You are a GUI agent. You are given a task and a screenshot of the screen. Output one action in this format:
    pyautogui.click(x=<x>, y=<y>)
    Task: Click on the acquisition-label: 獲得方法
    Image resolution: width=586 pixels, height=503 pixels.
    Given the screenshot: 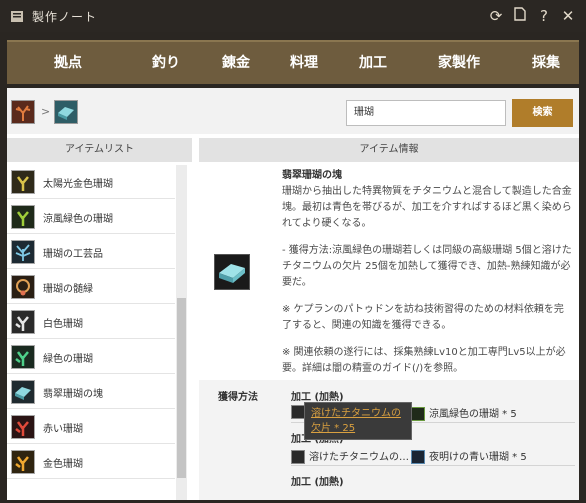 What is the action you would take?
    pyautogui.click(x=238, y=397)
    